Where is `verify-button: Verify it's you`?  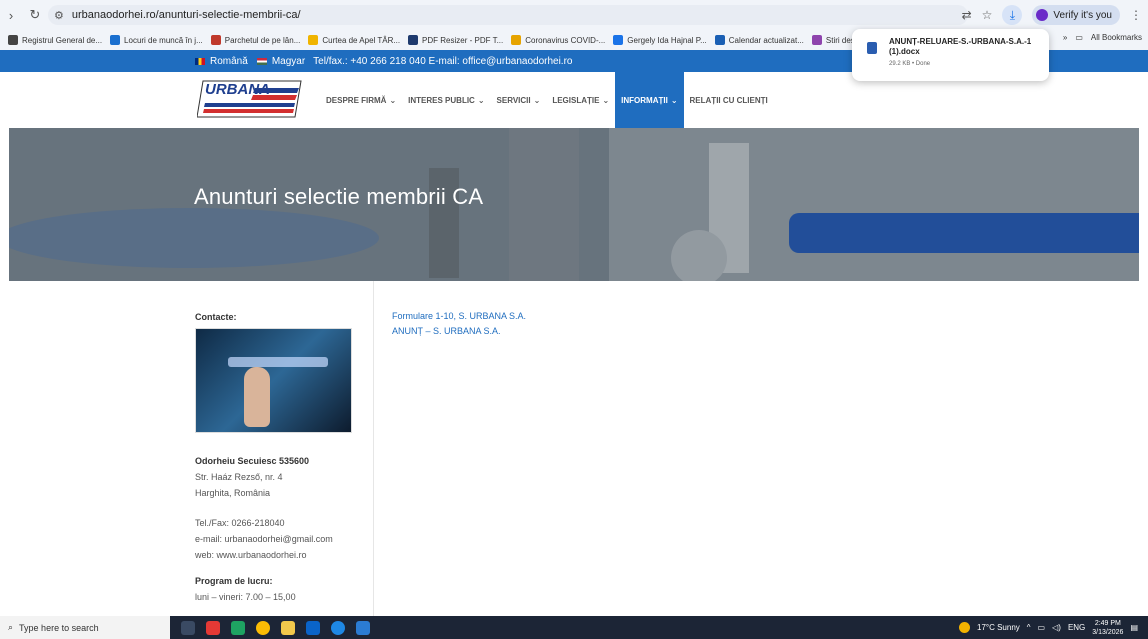
verify-button: Verify it's you is located at coordinates (1076, 15).